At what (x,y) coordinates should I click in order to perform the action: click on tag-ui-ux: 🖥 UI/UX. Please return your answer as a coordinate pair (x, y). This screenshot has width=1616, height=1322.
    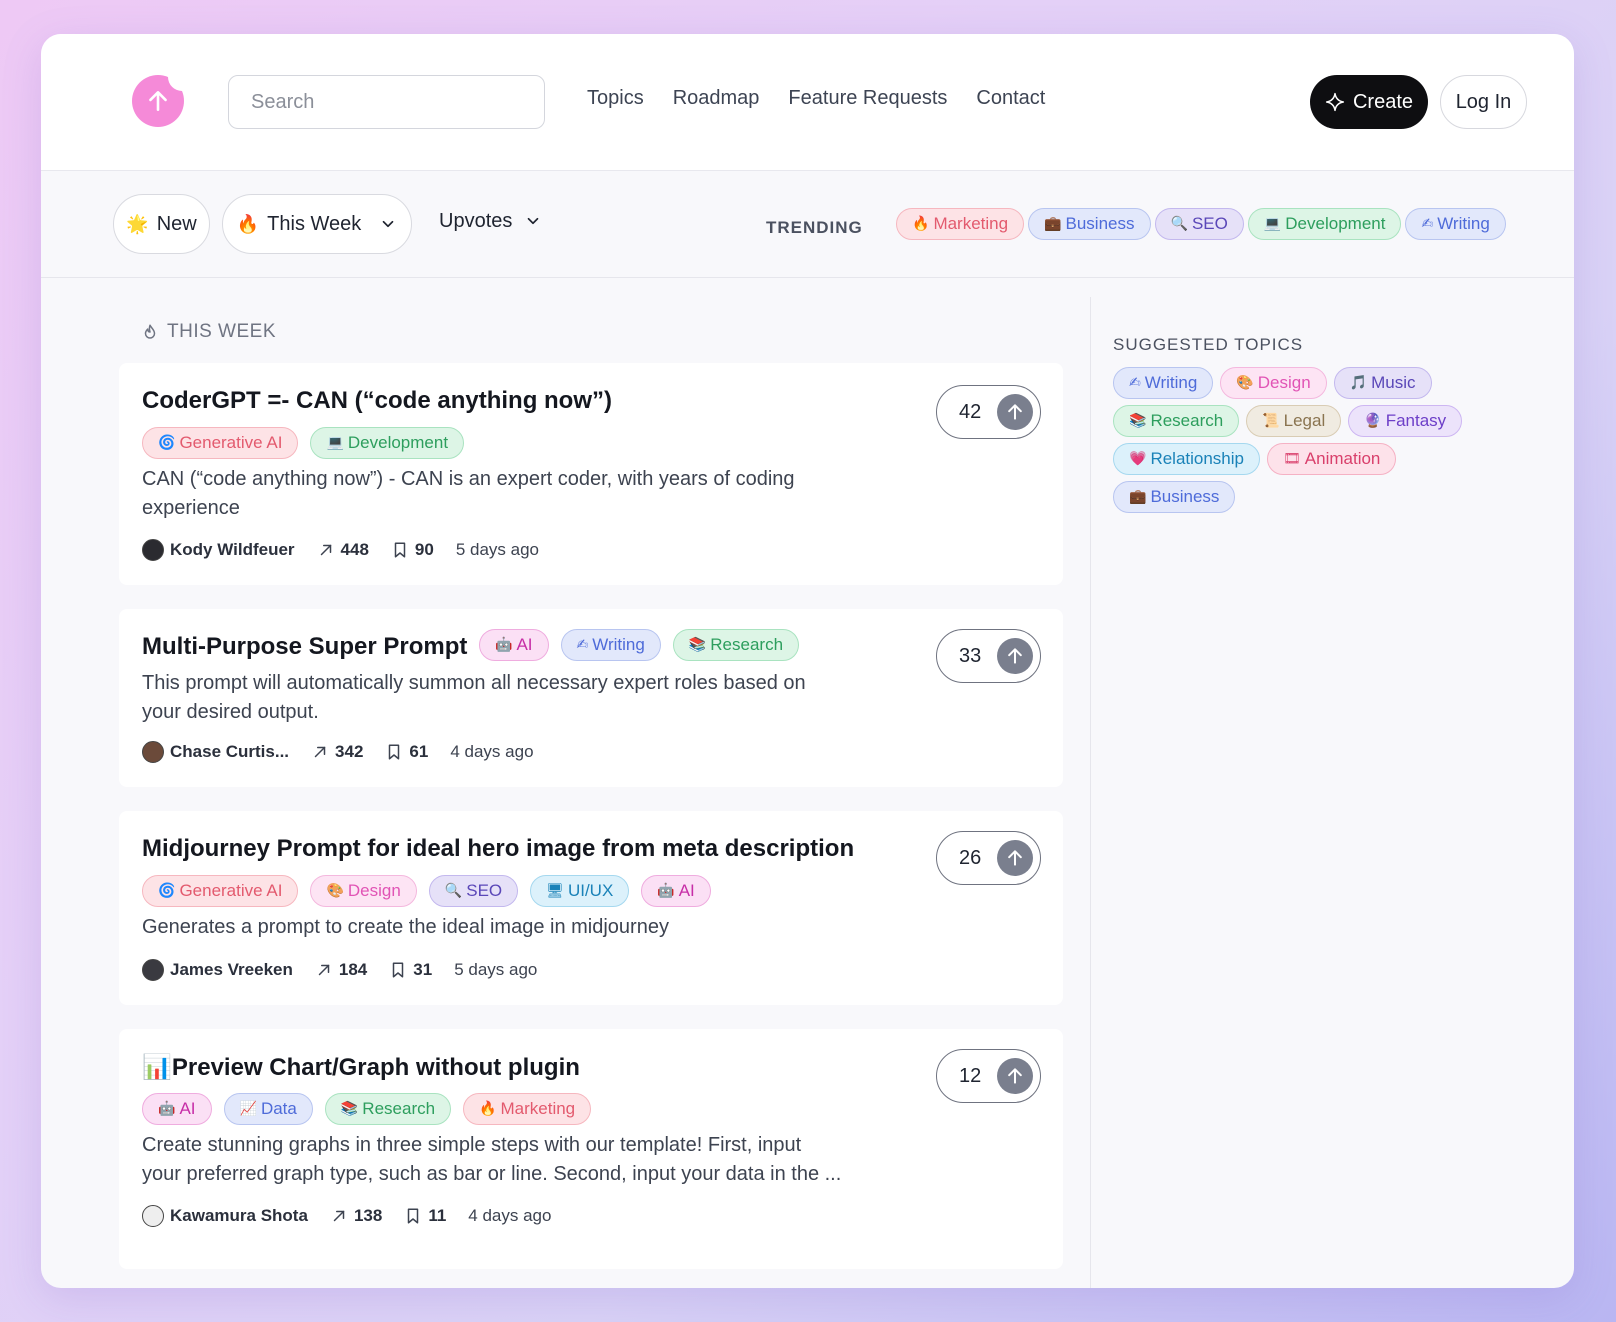
    Looking at the image, I should click on (580, 891).